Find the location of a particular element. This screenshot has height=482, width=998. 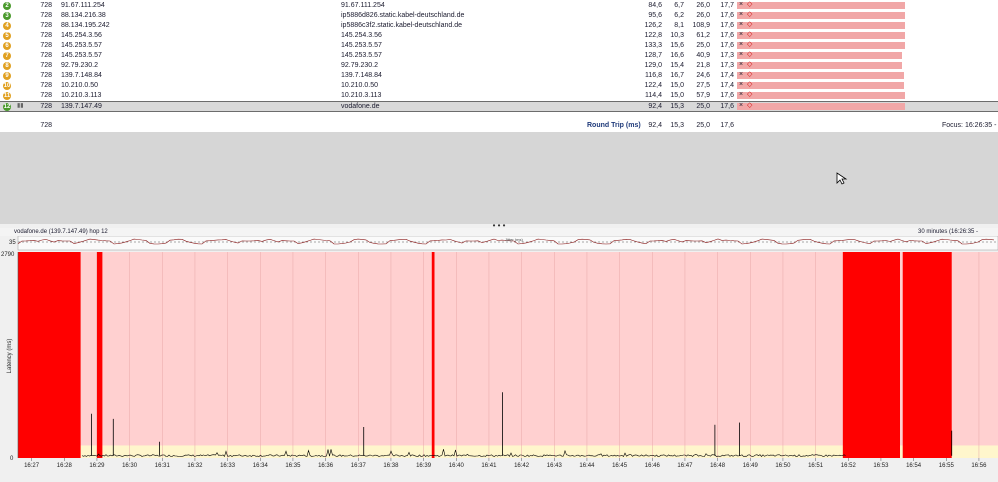

hop-avg: 122,8 is located at coordinates (653, 35).